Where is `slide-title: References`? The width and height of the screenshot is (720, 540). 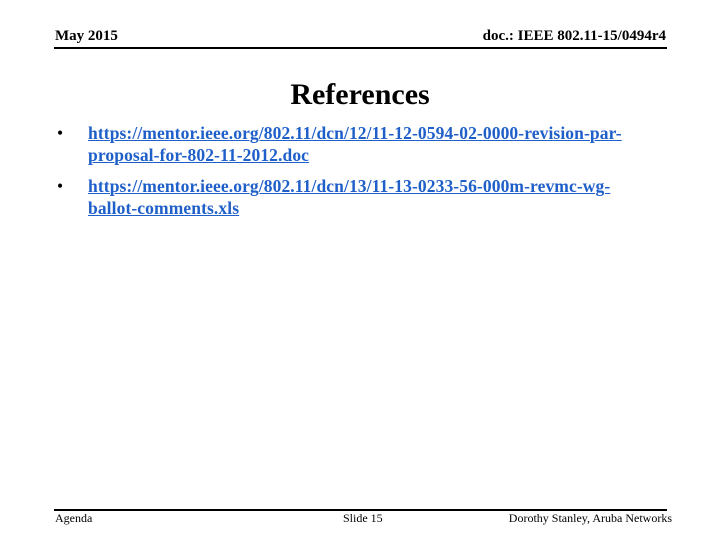
slide-title: References is located at coordinates (360, 94).